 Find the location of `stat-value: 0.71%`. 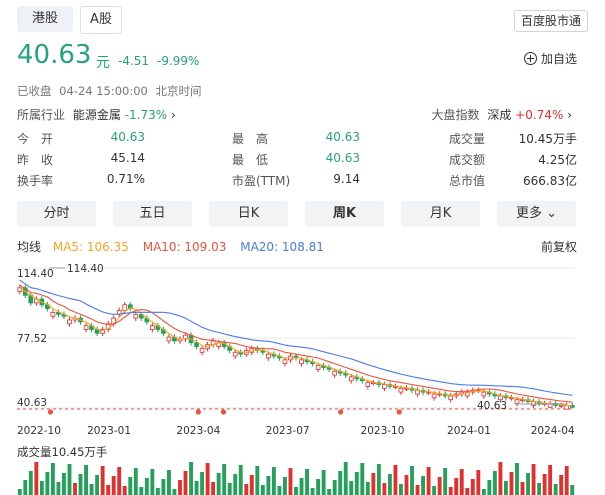

stat-value: 0.71% is located at coordinates (125, 179).